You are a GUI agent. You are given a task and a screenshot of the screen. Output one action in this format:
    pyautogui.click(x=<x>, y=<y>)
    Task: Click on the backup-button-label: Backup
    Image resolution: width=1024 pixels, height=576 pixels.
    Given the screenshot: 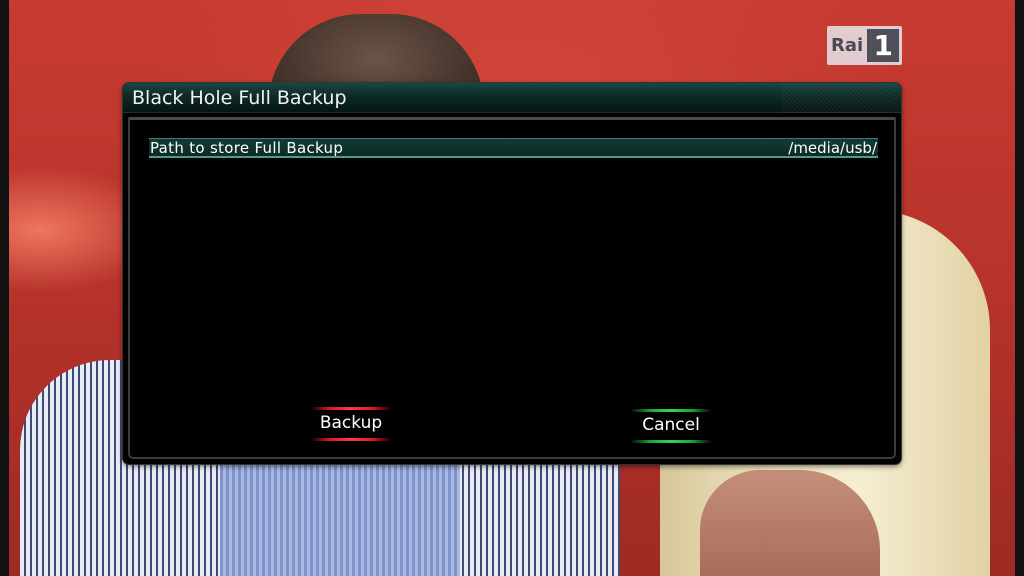 What is the action you would take?
    pyautogui.click(x=351, y=423)
    